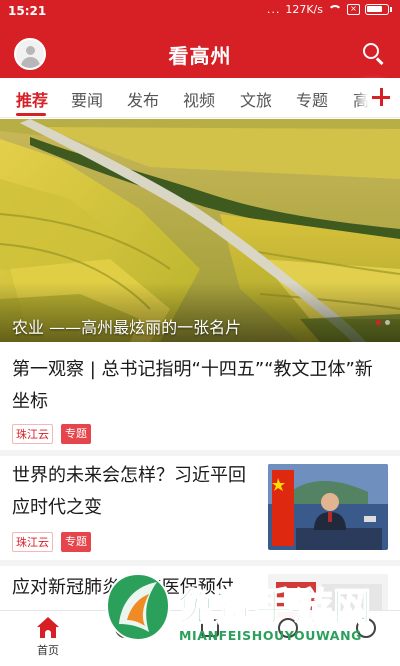 Image resolution: width=400 pixels, height=666 pixels. Describe the element at coordinates (380, 61) in the screenshot. I see `search-icon-handle` at that location.